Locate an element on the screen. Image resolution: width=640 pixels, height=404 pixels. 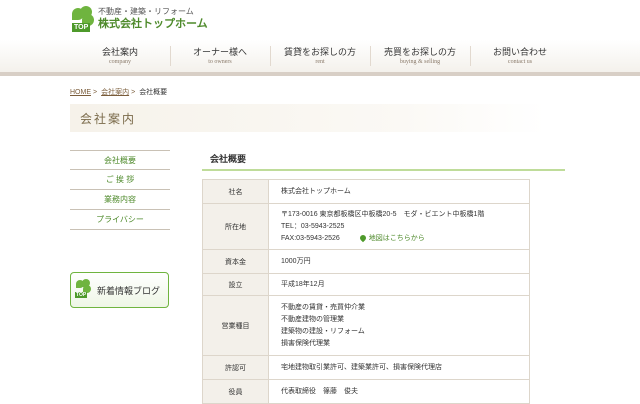
page-title-bar: 会社案内 is located at coordinates (308, 118).